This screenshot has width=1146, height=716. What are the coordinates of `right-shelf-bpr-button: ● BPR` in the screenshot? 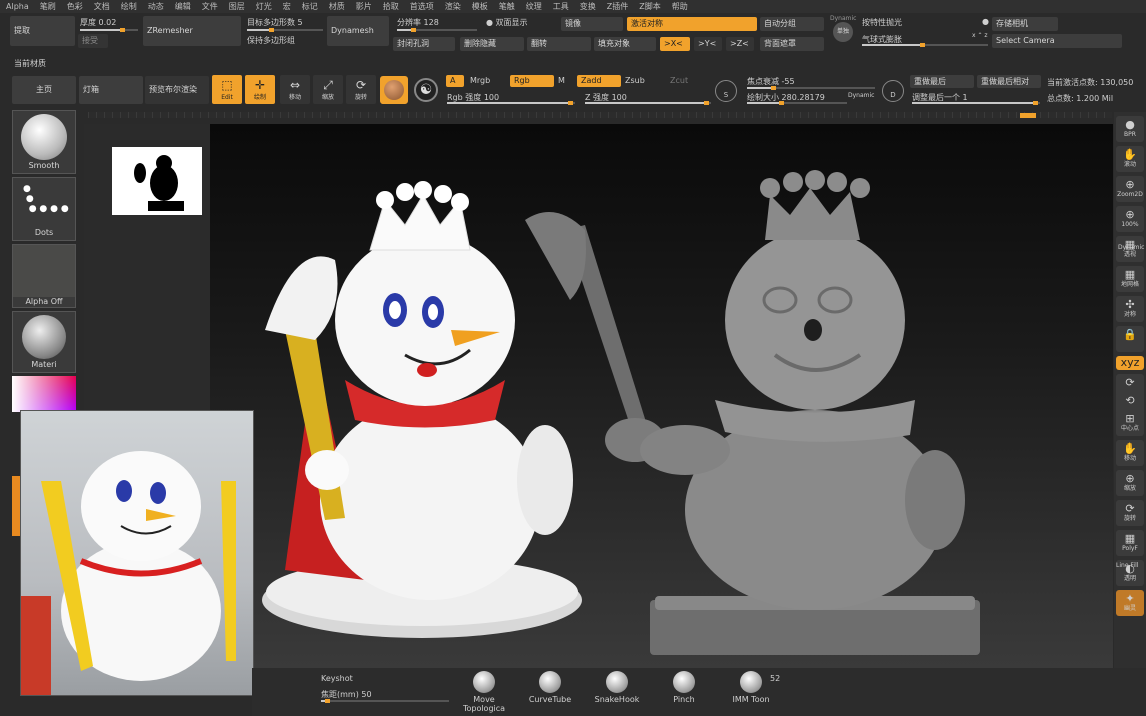 It's located at (1130, 129).